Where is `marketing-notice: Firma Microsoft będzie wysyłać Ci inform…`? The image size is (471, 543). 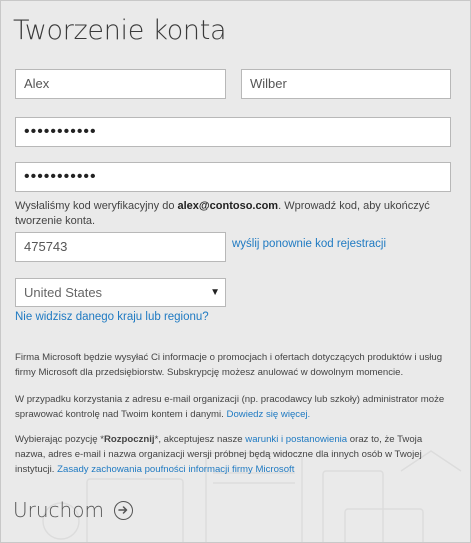 marketing-notice: Firma Microsoft będzie wysyłać Ci inform… is located at coordinates (229, 365).